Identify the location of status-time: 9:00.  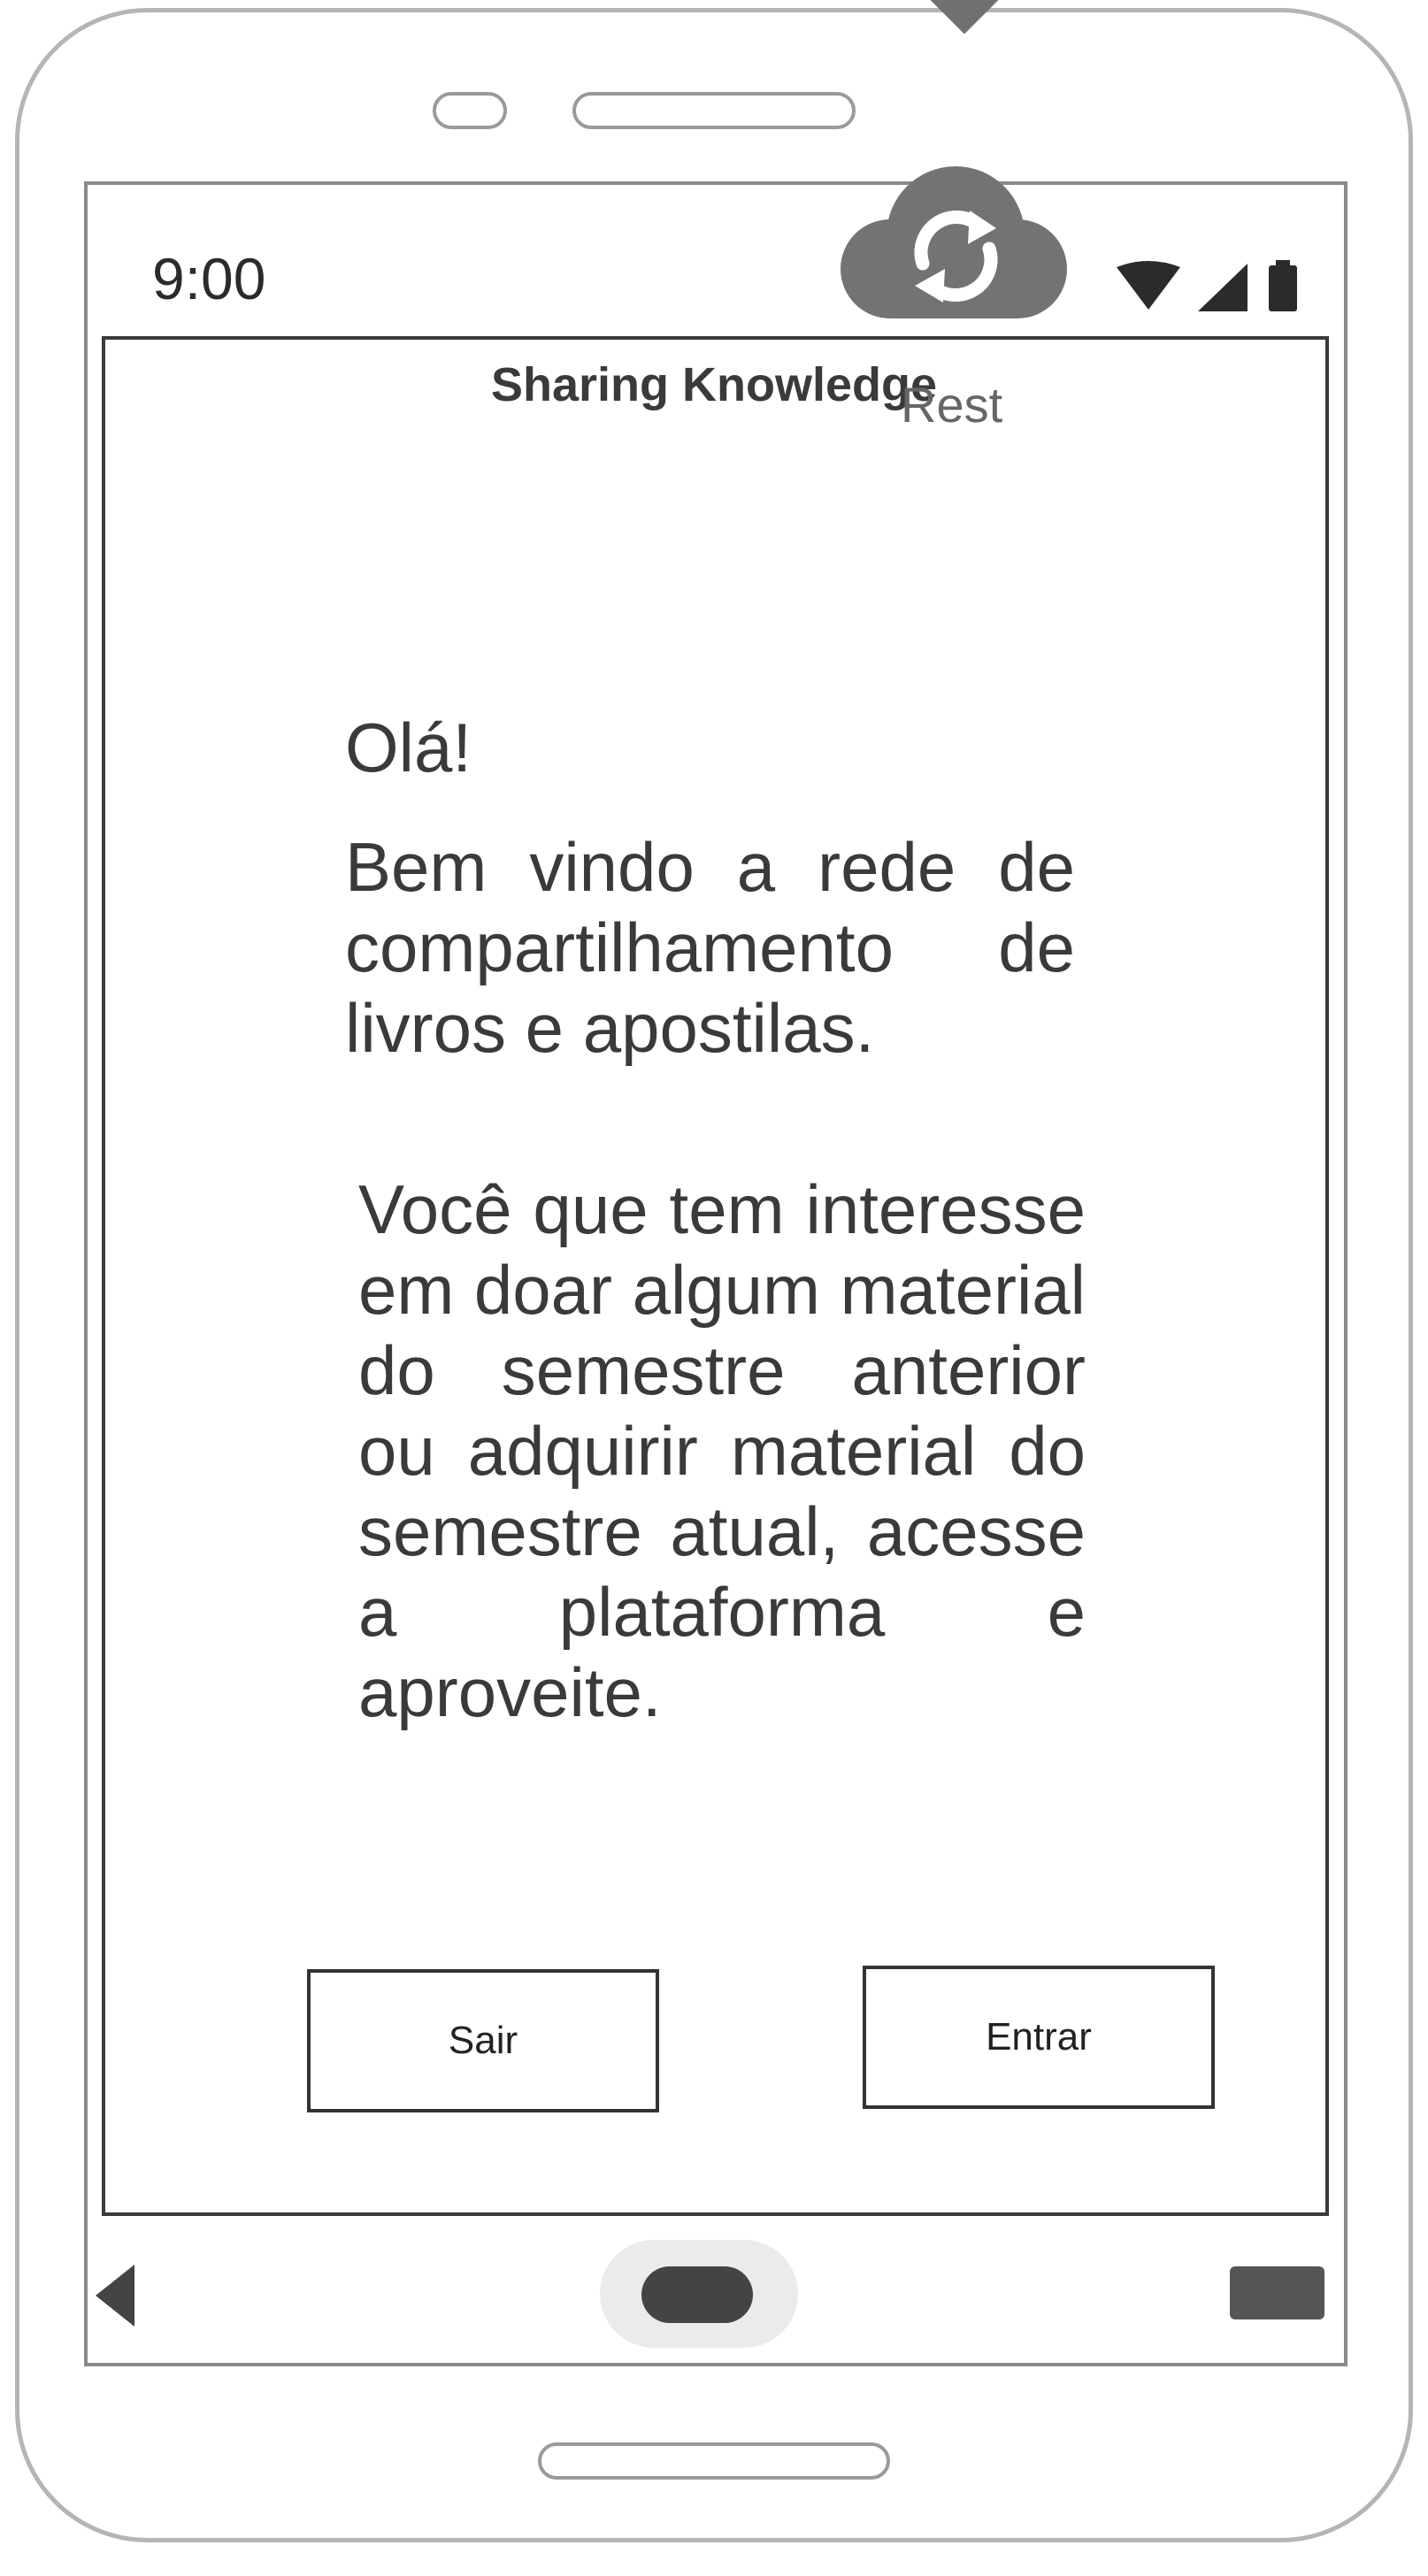
(209, 278).